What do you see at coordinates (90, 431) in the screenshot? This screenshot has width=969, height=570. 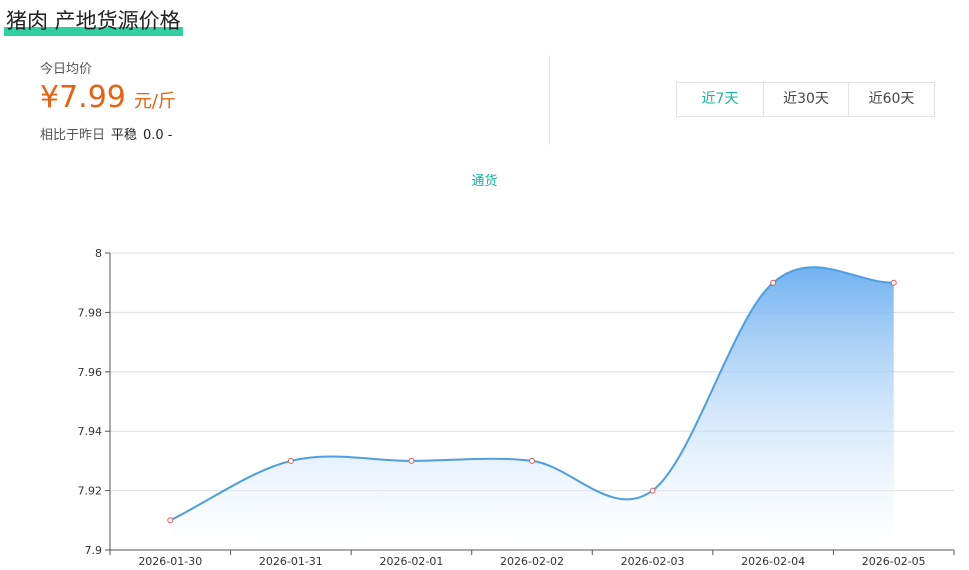 I see `y-tick-label: 7.94` at bounding box center [90, 431].